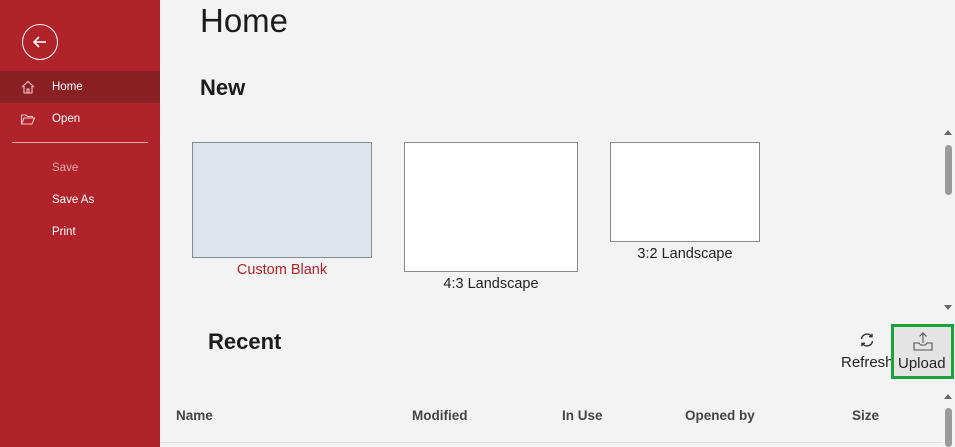  What do you see at coordinates (194, 415) in the screenshot?
I see `column-header-name: Name` at bounding box center [194, 415].